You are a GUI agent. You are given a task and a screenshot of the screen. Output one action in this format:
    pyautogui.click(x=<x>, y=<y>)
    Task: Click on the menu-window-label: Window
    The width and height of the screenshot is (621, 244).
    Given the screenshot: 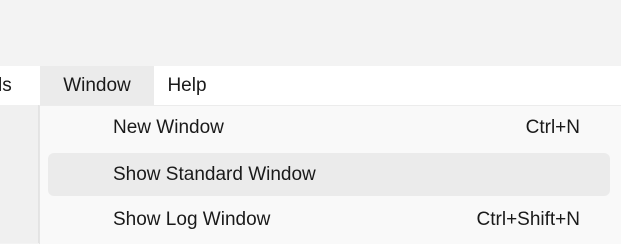 What is the action you would take?
    pyautogui.click(x=97, y=85)
    